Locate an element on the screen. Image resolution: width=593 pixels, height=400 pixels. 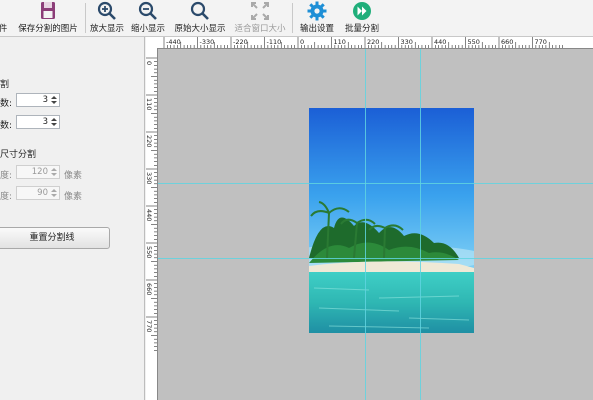
save-icon is located at coordinates (48, 10).